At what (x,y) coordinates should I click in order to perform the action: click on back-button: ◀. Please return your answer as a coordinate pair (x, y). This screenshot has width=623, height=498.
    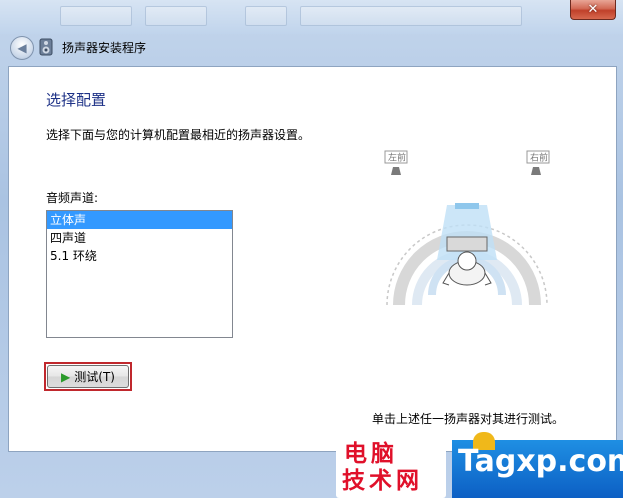
    Looking at the image, I should click on (22, 48).